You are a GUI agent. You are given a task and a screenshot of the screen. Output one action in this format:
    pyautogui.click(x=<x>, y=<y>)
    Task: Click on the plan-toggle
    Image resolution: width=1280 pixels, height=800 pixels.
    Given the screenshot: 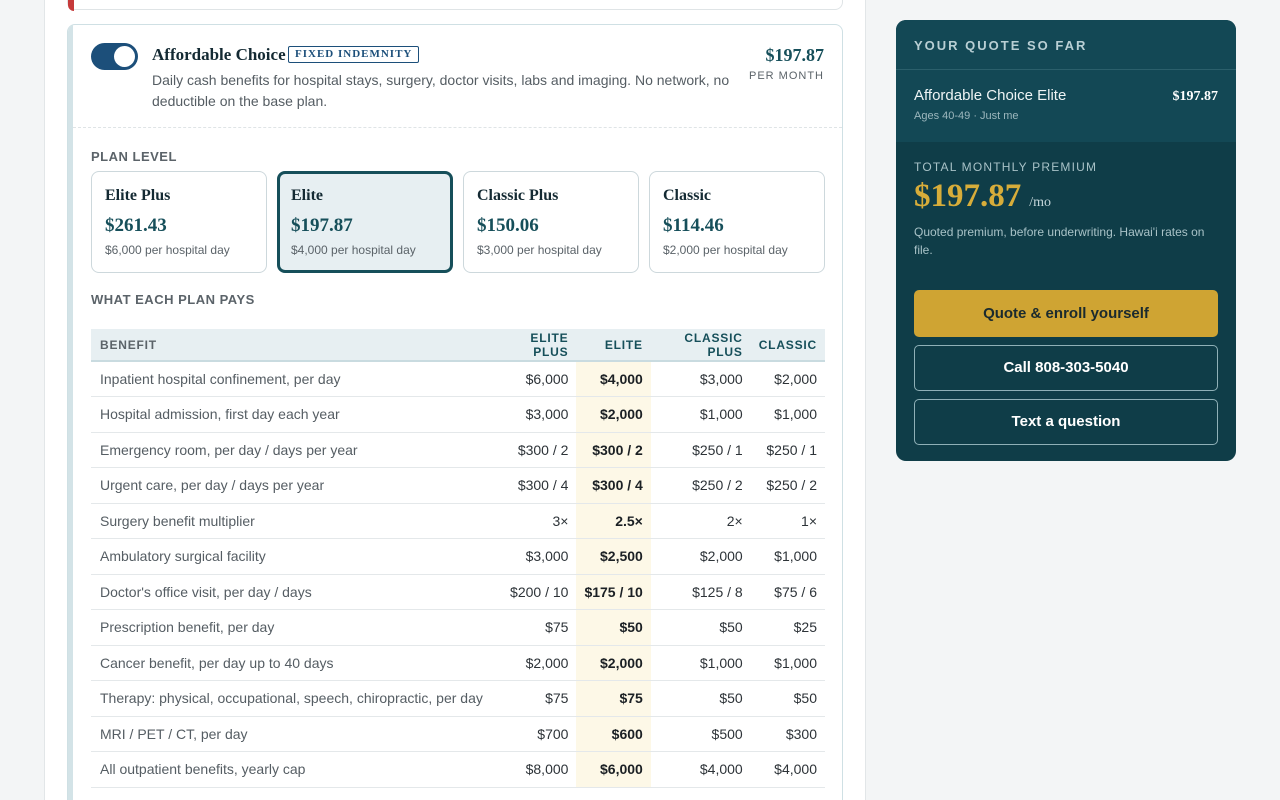 What is the action you would take?
    pyautogui.click(x=114, y=56)
    